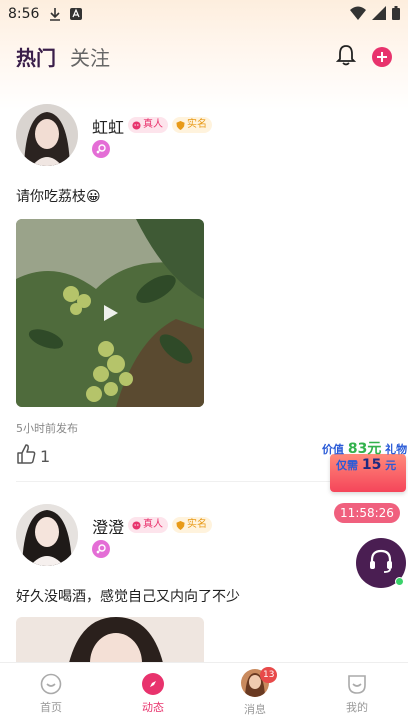  I want to click on nav-moments-label: 动态, so click(153, 707).